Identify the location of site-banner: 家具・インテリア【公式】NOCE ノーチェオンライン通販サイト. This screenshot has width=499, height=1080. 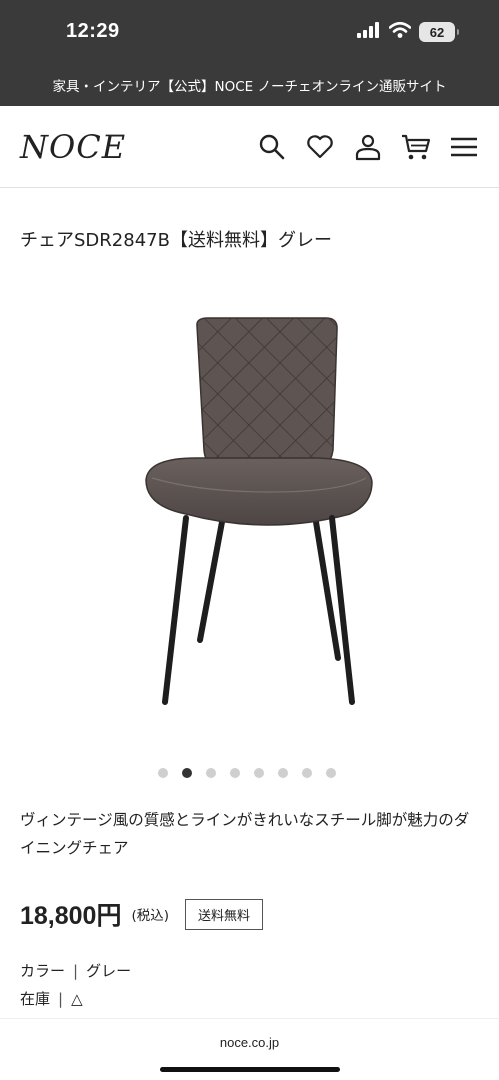
(249, 87).